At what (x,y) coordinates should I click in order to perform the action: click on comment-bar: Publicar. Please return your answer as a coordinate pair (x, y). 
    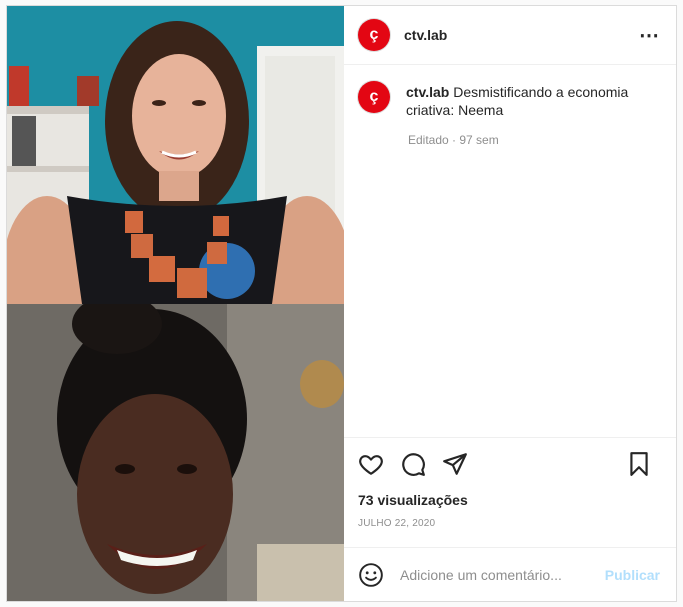
    Looking at the image, I should click on (510, 574).